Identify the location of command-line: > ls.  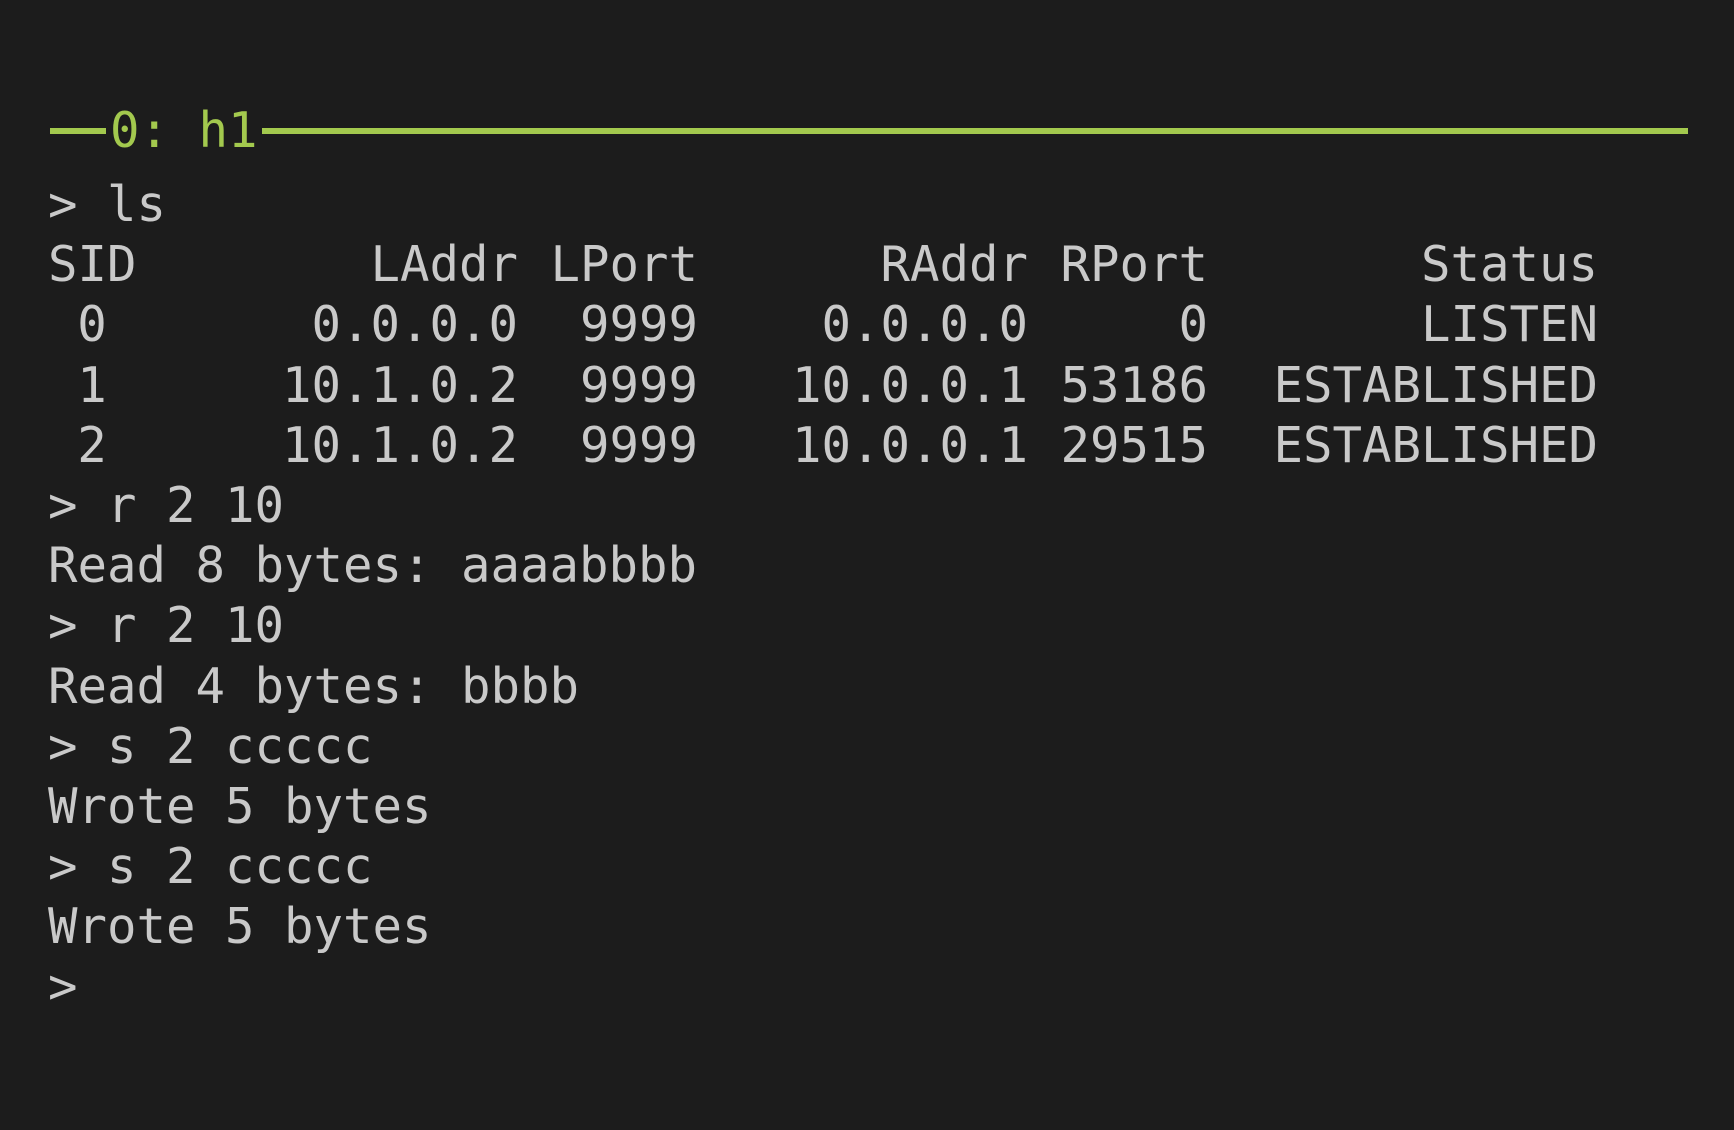
(107, 204).